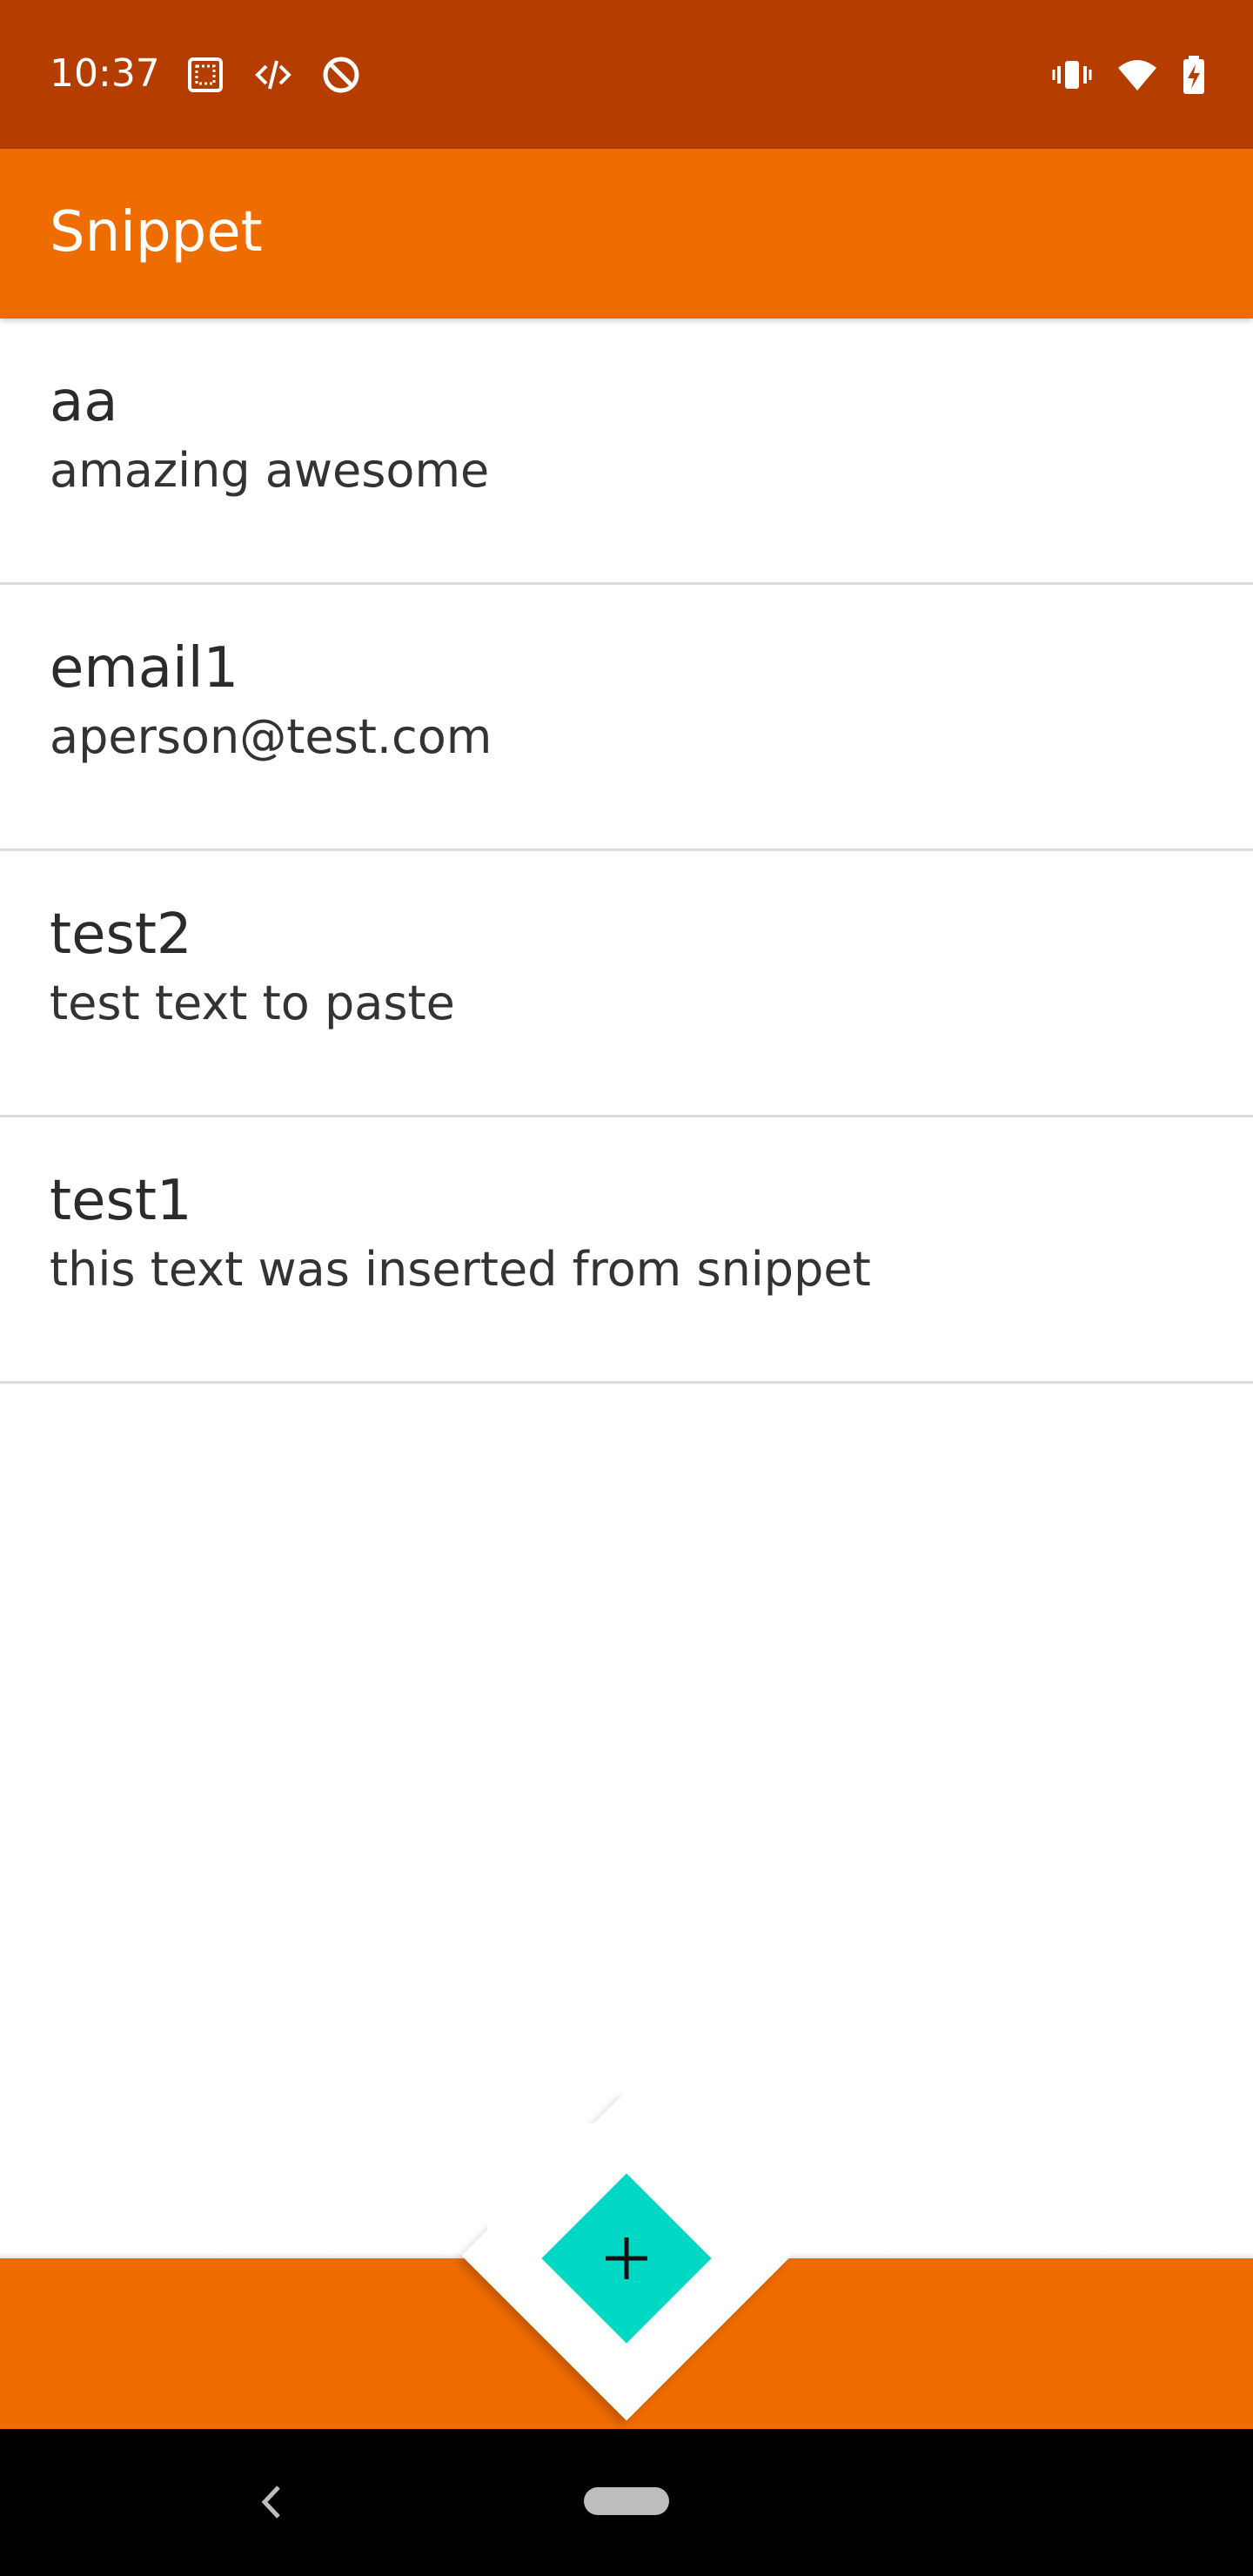  I want to click on snippet-title: test1, so click(121, 1201).